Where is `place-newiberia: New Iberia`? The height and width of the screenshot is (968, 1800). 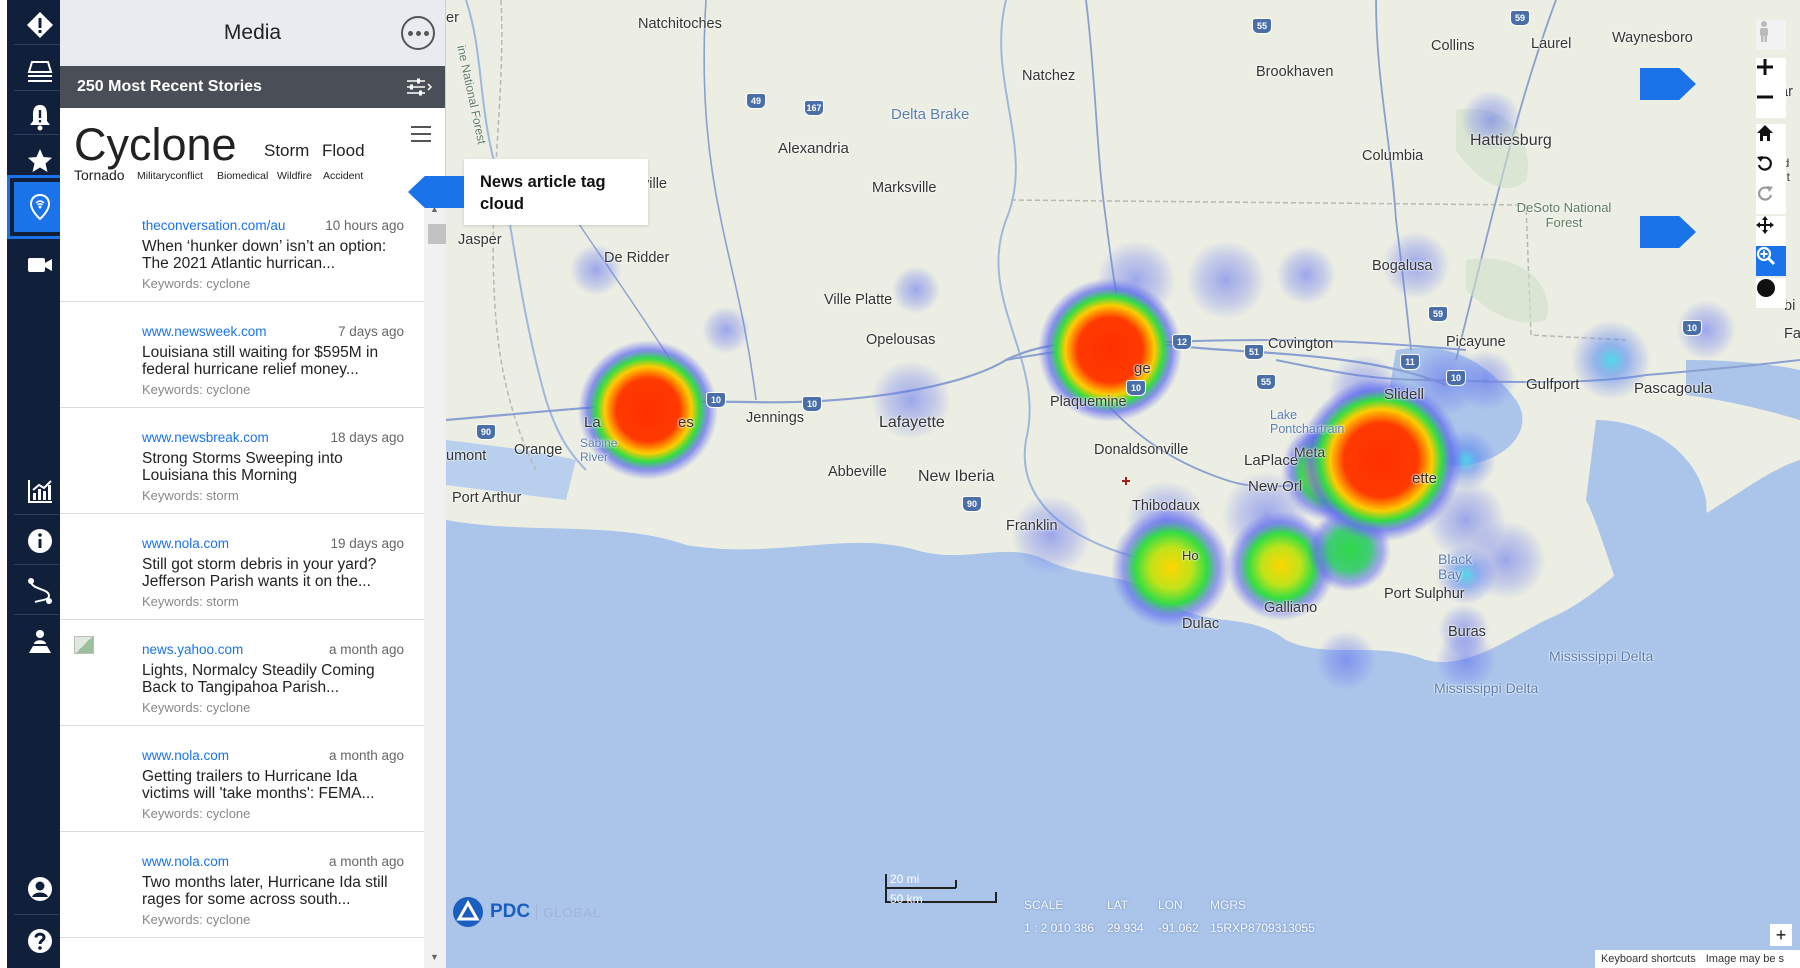
place-newiberia: New Iberia is located at coordinates (956, 476).